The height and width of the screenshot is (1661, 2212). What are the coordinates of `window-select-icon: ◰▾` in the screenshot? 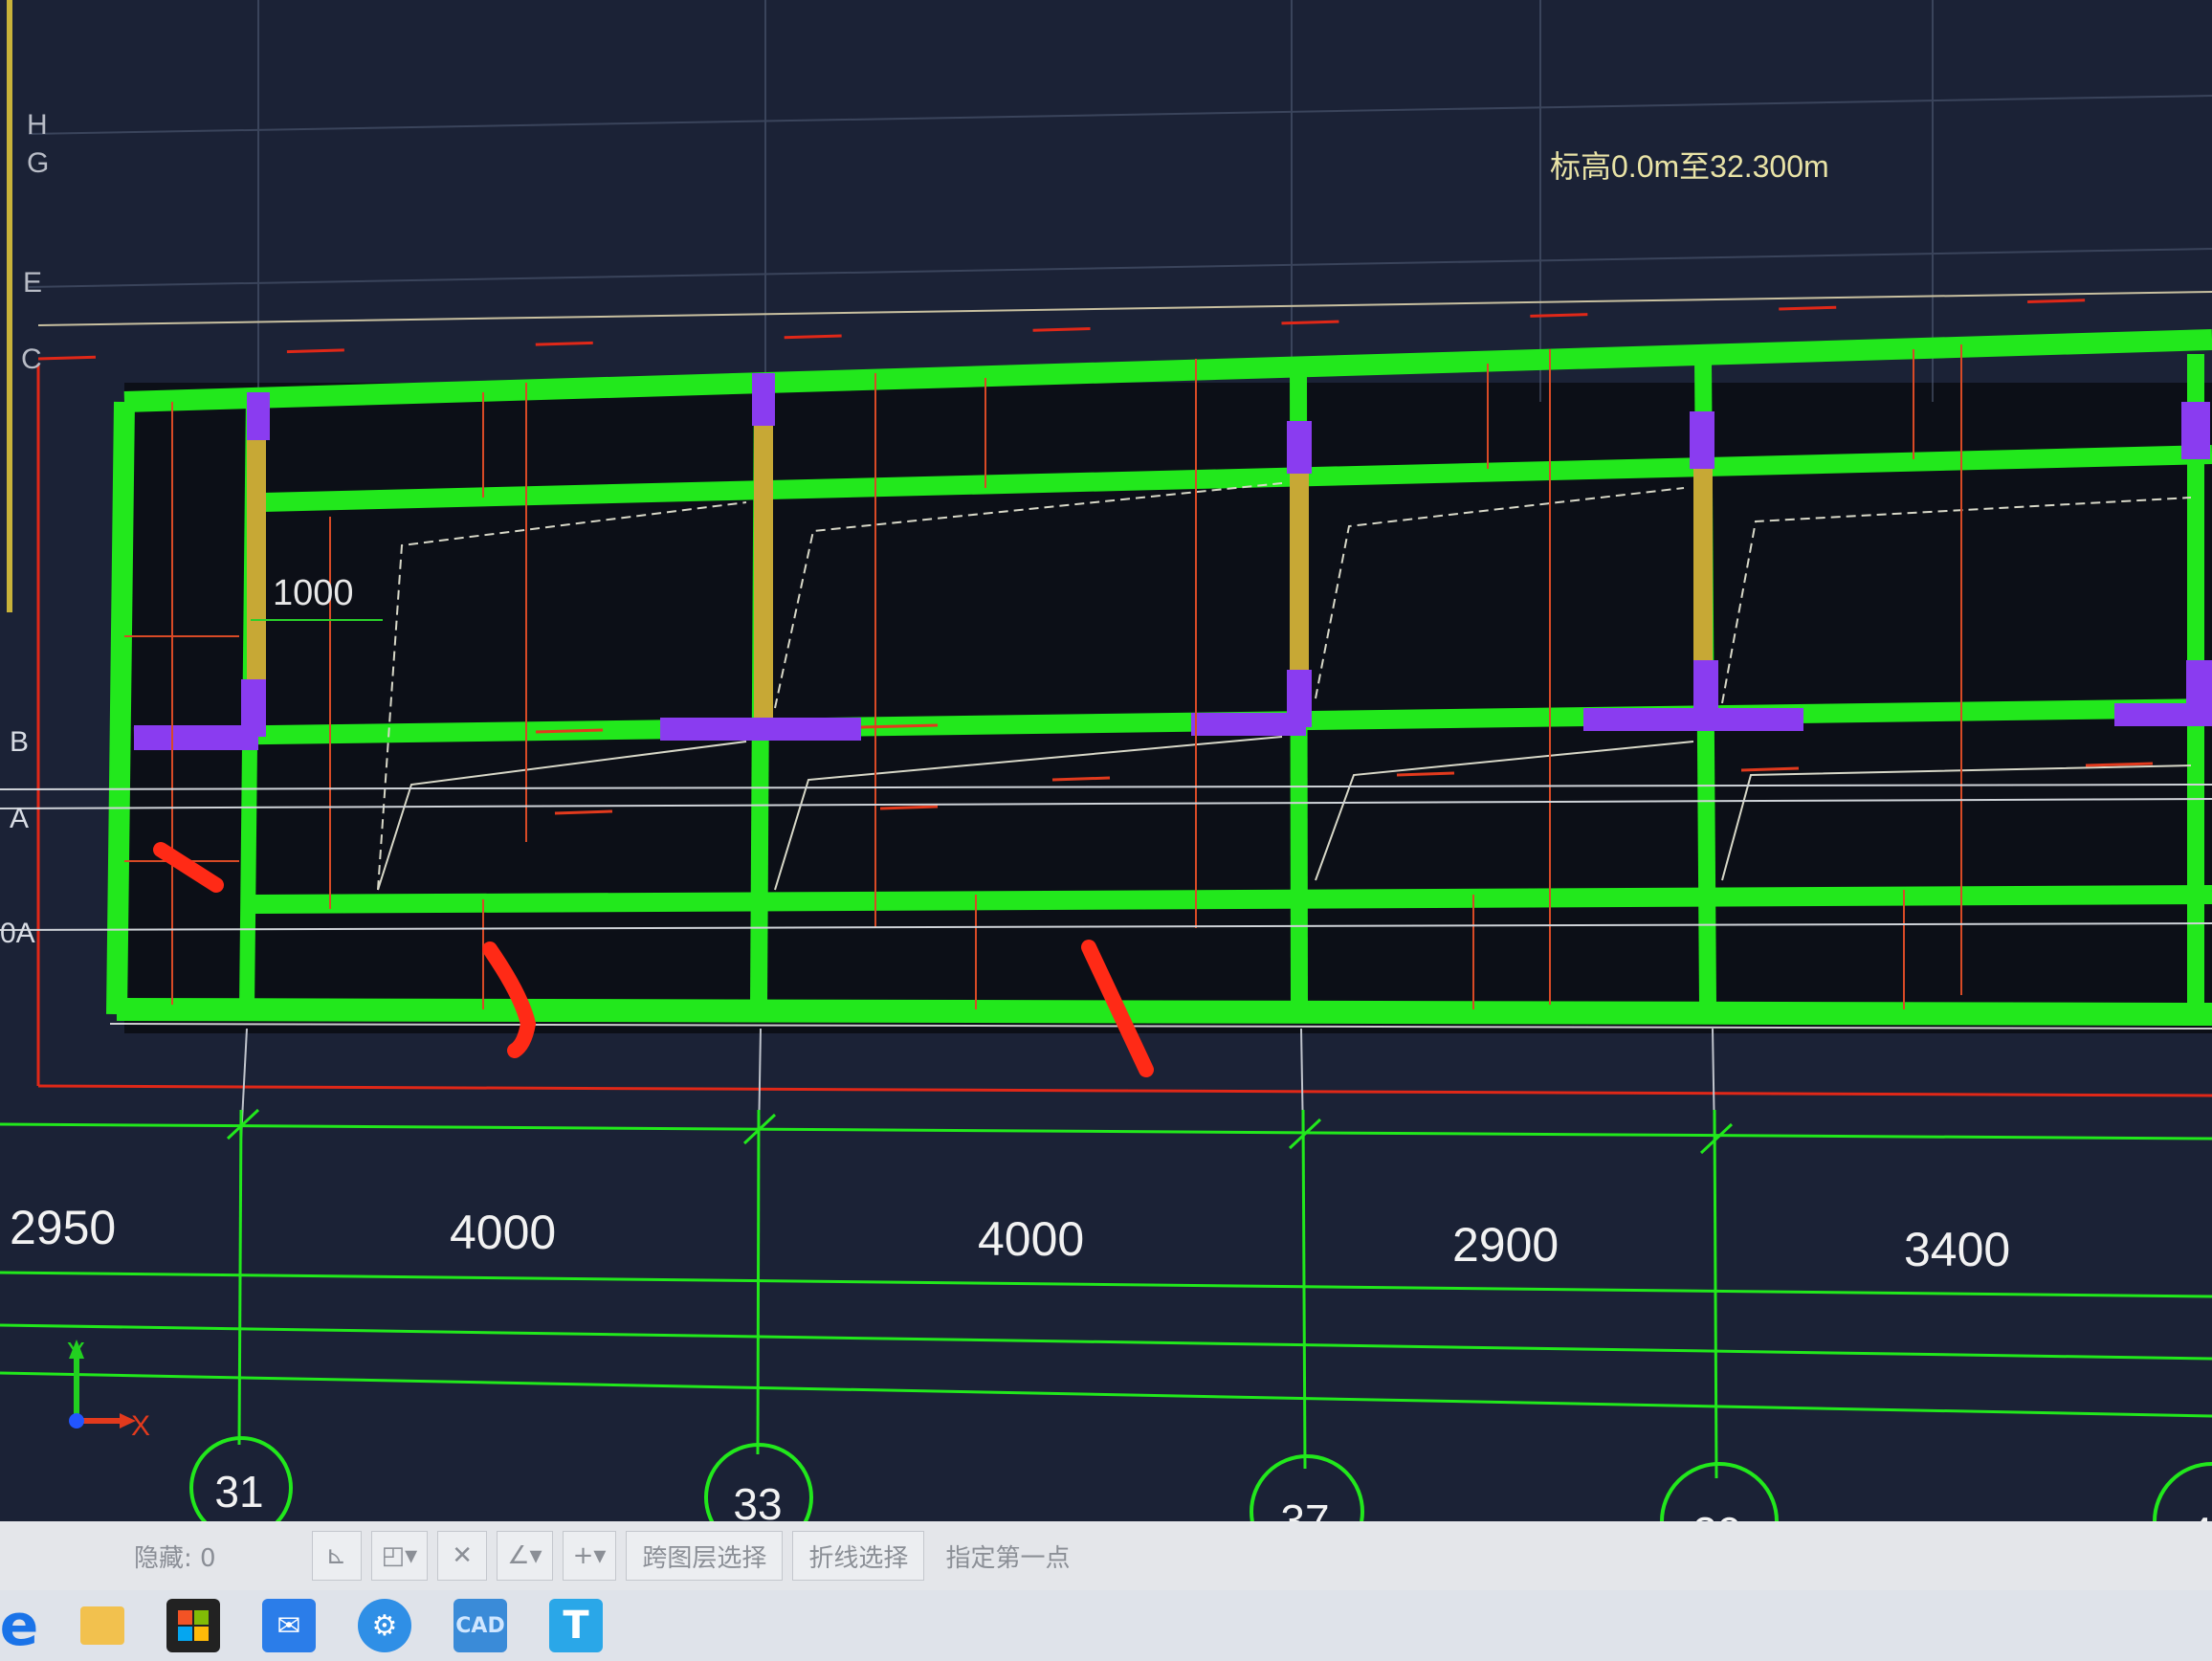 It's located at (399, 1556).